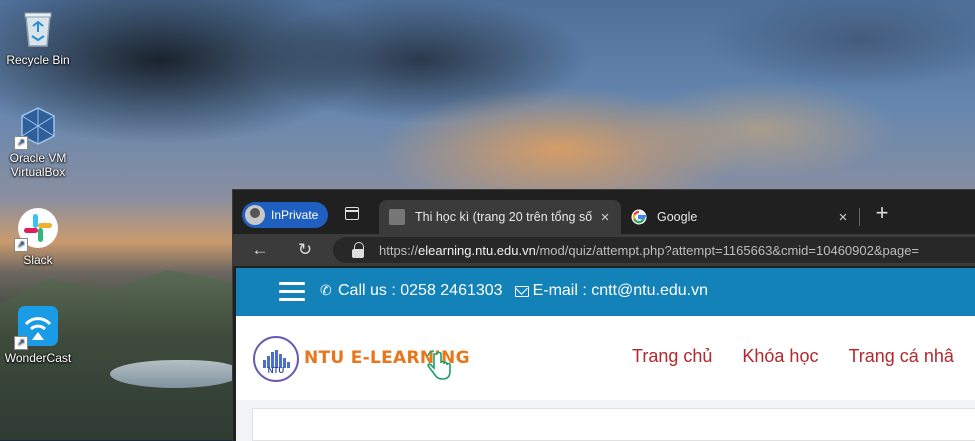  What do you see at coordinates (37, 327) in the screenshot?
I see `wondercast-icon: ↗` at bounding box center [37, 327].